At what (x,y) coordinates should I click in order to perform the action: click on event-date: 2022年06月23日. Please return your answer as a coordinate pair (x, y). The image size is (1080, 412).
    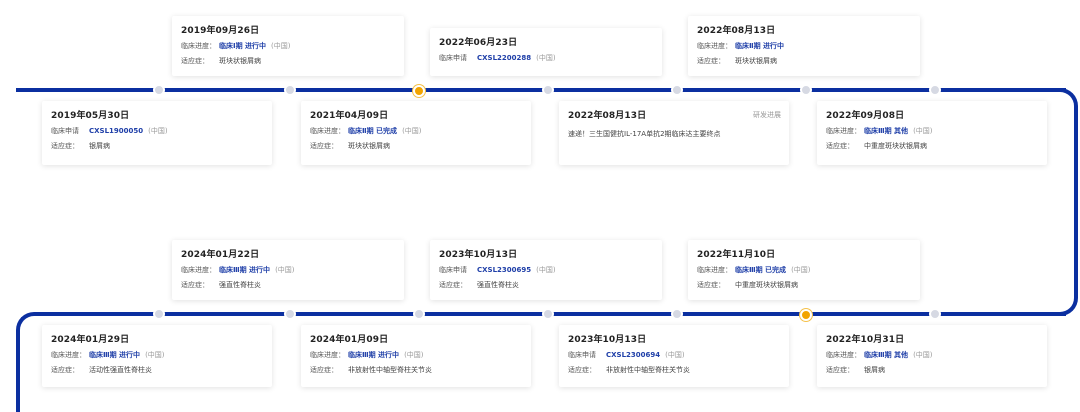
    Looking at the image, I should click on (478, 43).